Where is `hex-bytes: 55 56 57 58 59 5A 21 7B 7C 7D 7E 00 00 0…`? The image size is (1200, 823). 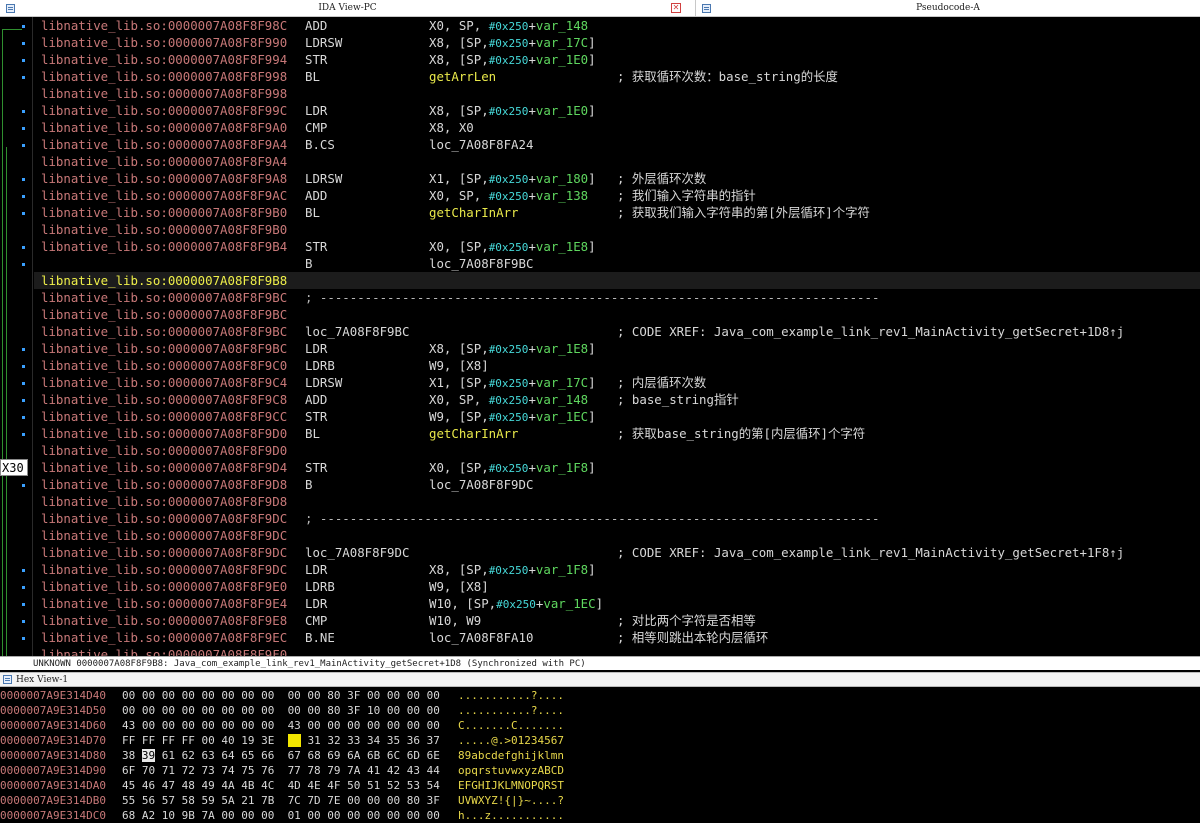 hex-bytes: 55 56 57 58 59 5A 21 7B 7C 7D 7E 00 00 0… is located at coordinates (281, 800).